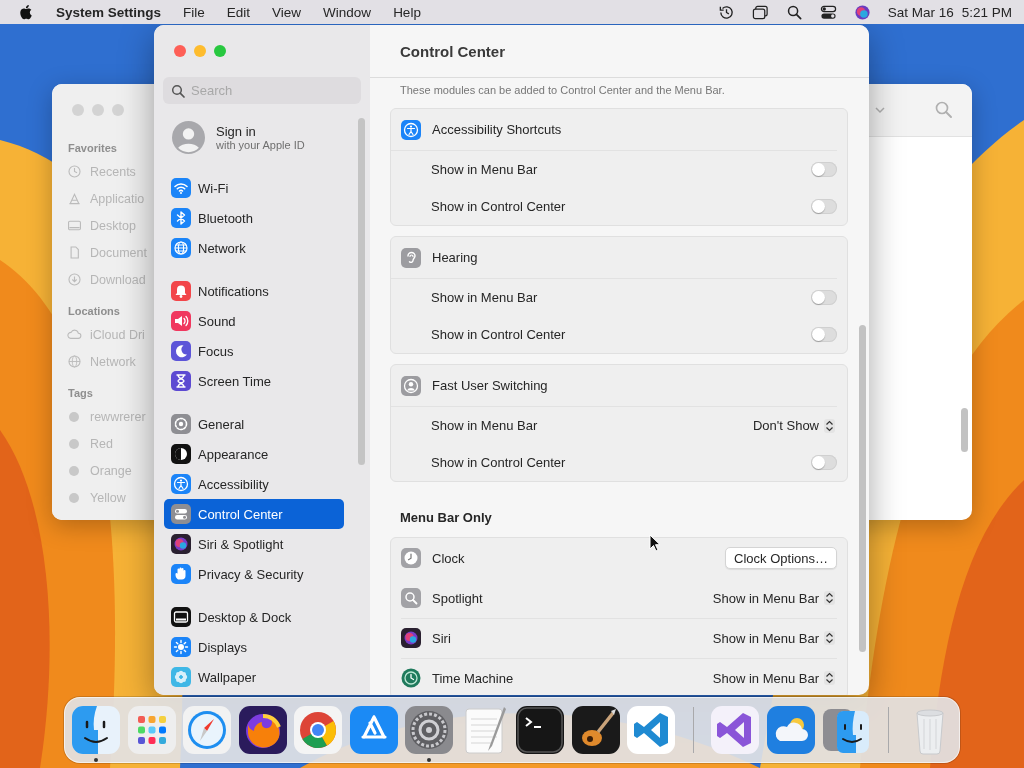  Describe the element at coordinates (207, 730) in the screenshot. I see `compass-icon` at that location.